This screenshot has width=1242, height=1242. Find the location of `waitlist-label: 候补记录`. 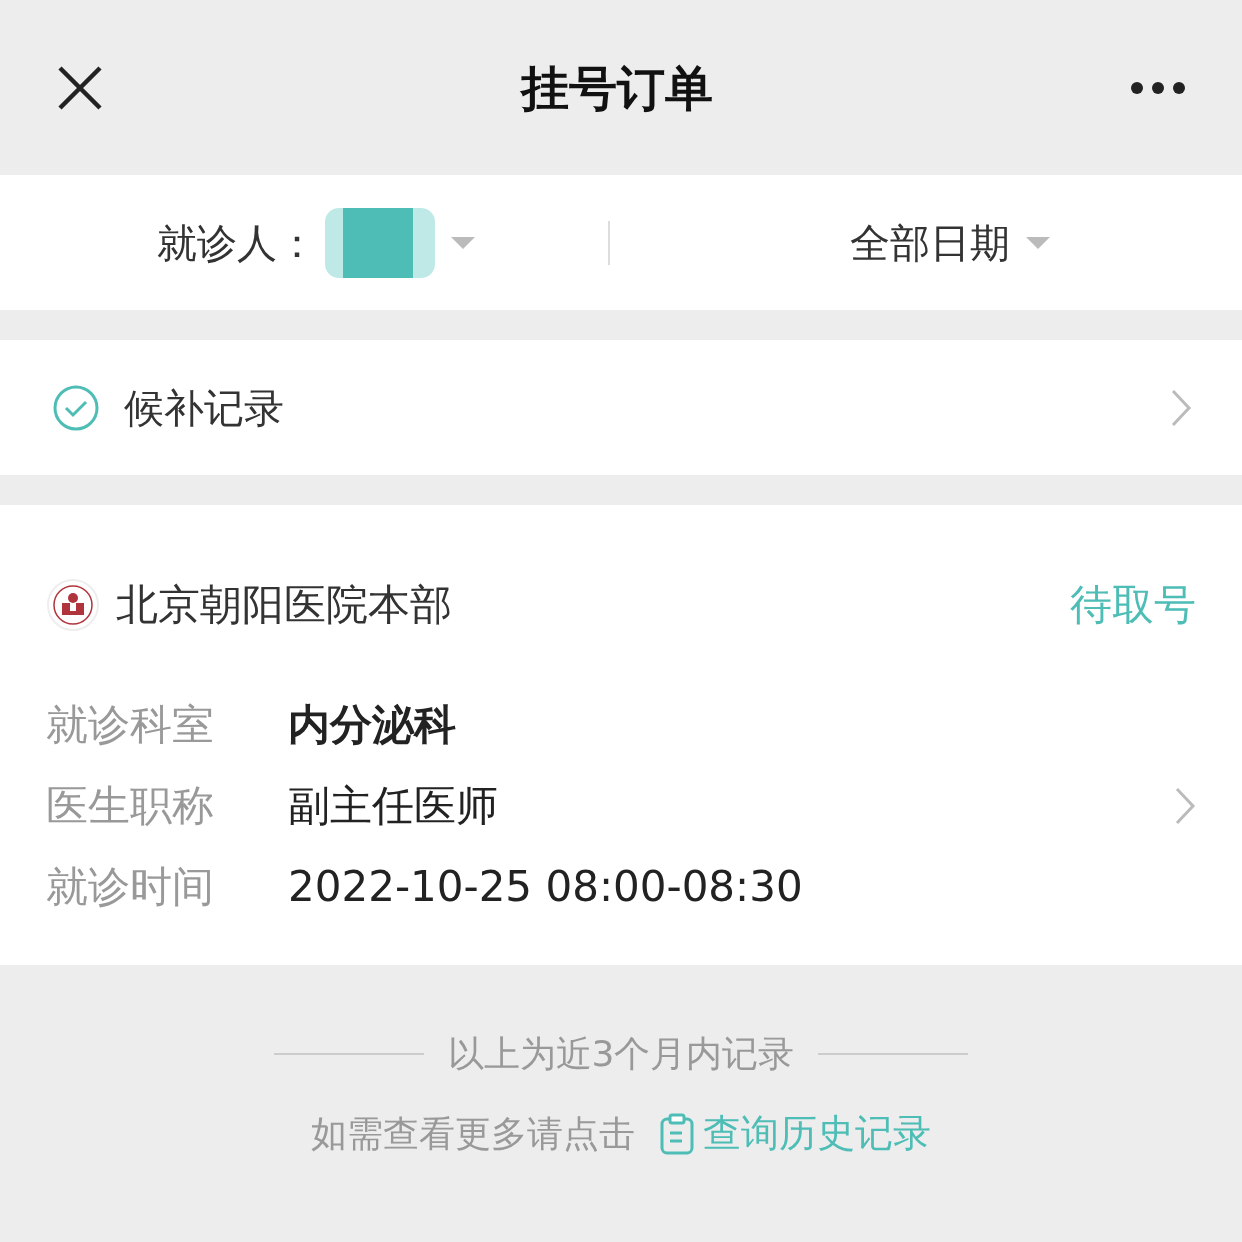

waitlist-label: 候补记录 is located at coordinates (204, 408).